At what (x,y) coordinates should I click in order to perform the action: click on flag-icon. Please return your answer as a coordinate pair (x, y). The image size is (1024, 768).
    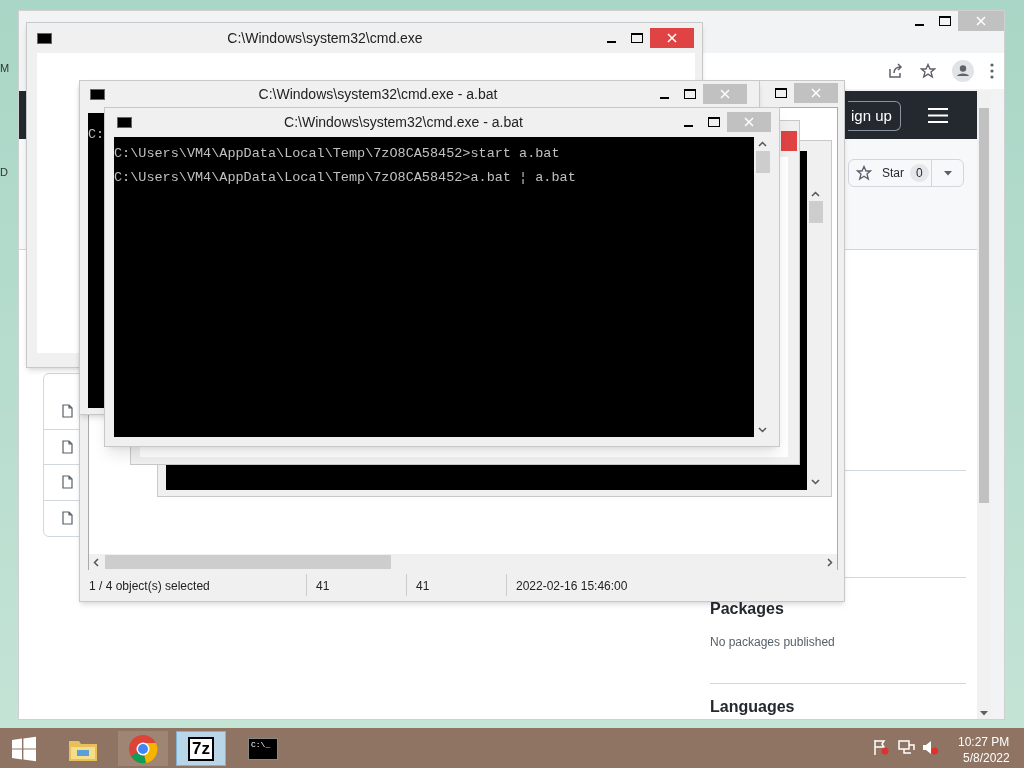
    Looking at the image, I should click on (881, 747).